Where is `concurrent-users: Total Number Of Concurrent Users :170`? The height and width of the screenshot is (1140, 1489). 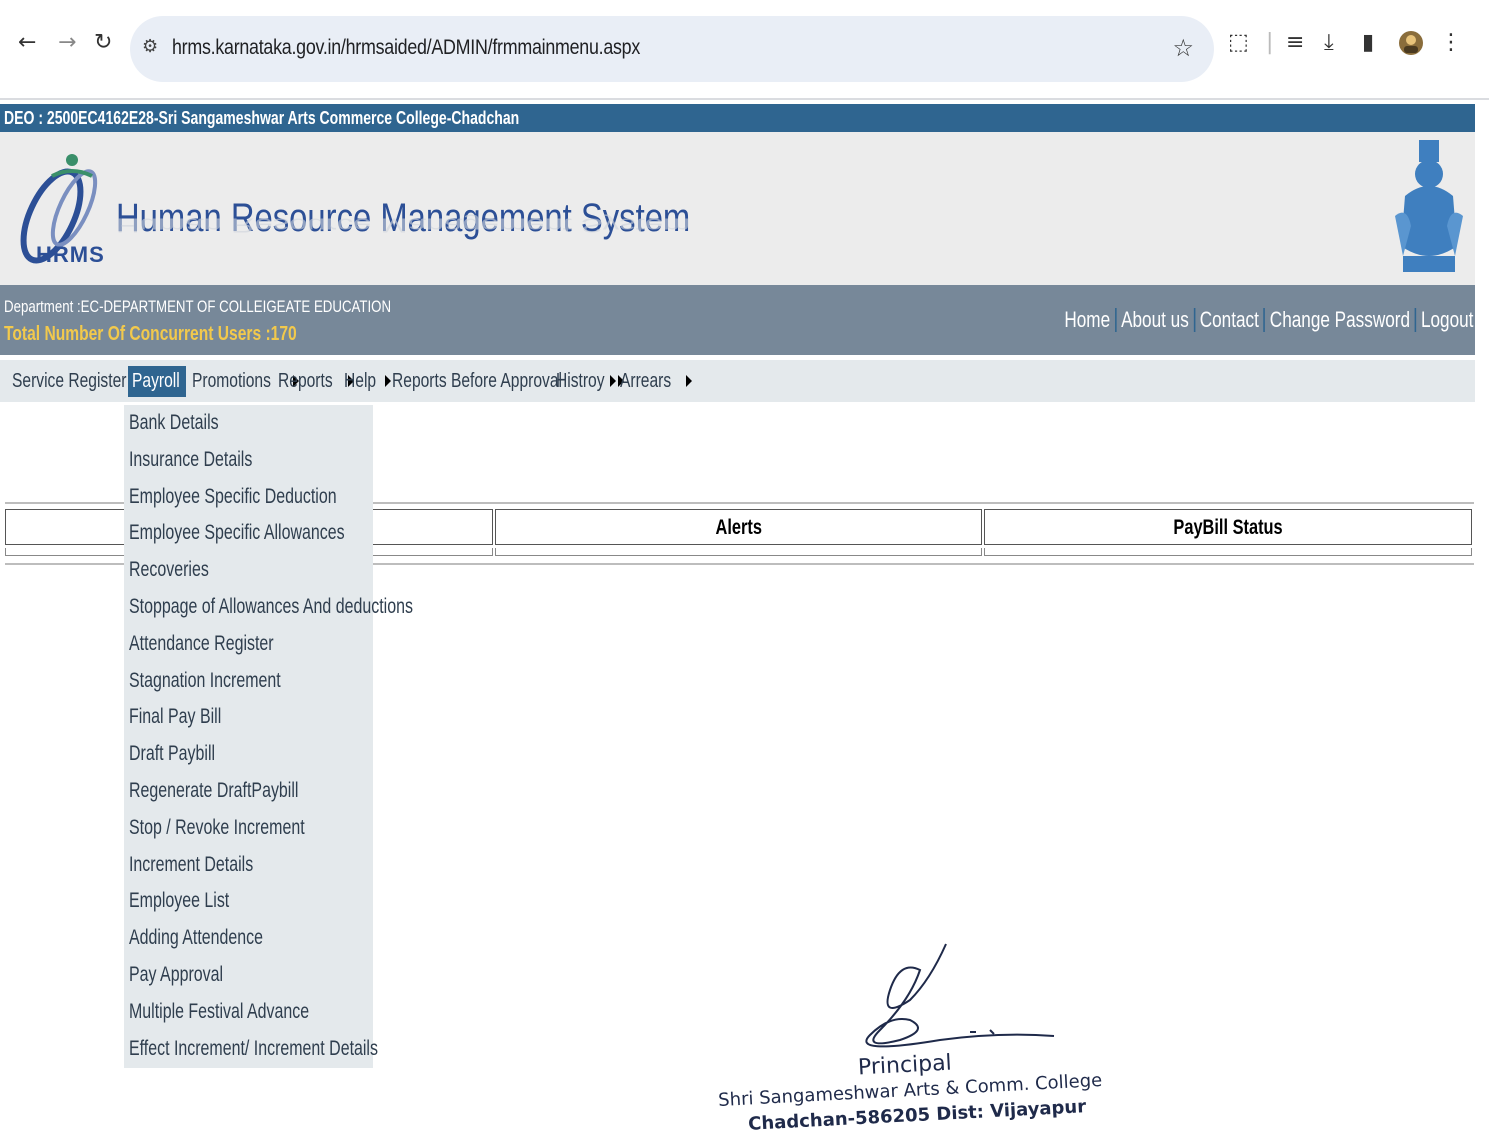
concurrent-users: Total Number Of Concurrent Users :170 is located at coordinates (150, 334).